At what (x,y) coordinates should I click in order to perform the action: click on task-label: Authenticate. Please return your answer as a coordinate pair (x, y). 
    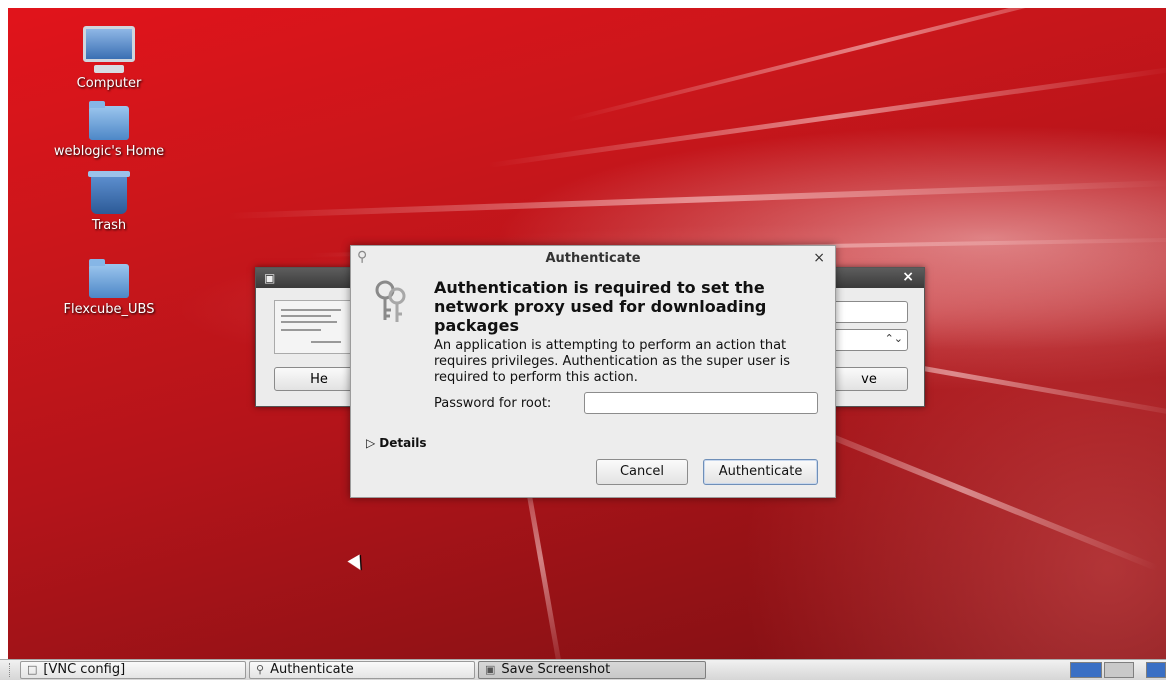
    Looking at the image, I should click on (312, 669).